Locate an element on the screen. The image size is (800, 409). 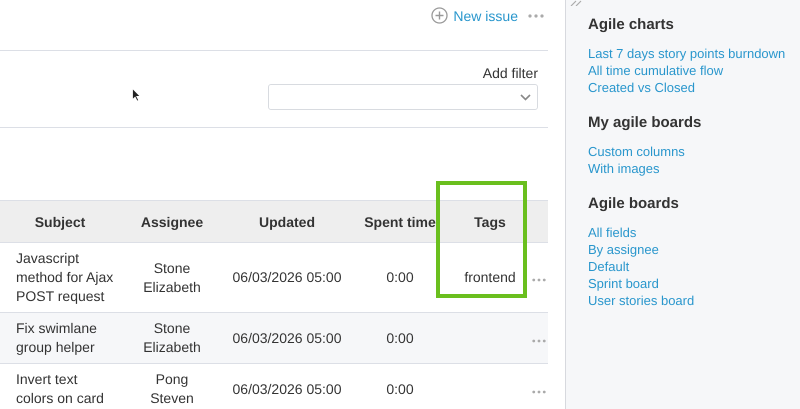
sidebar-link: With images is located at coordinates (694, 168).